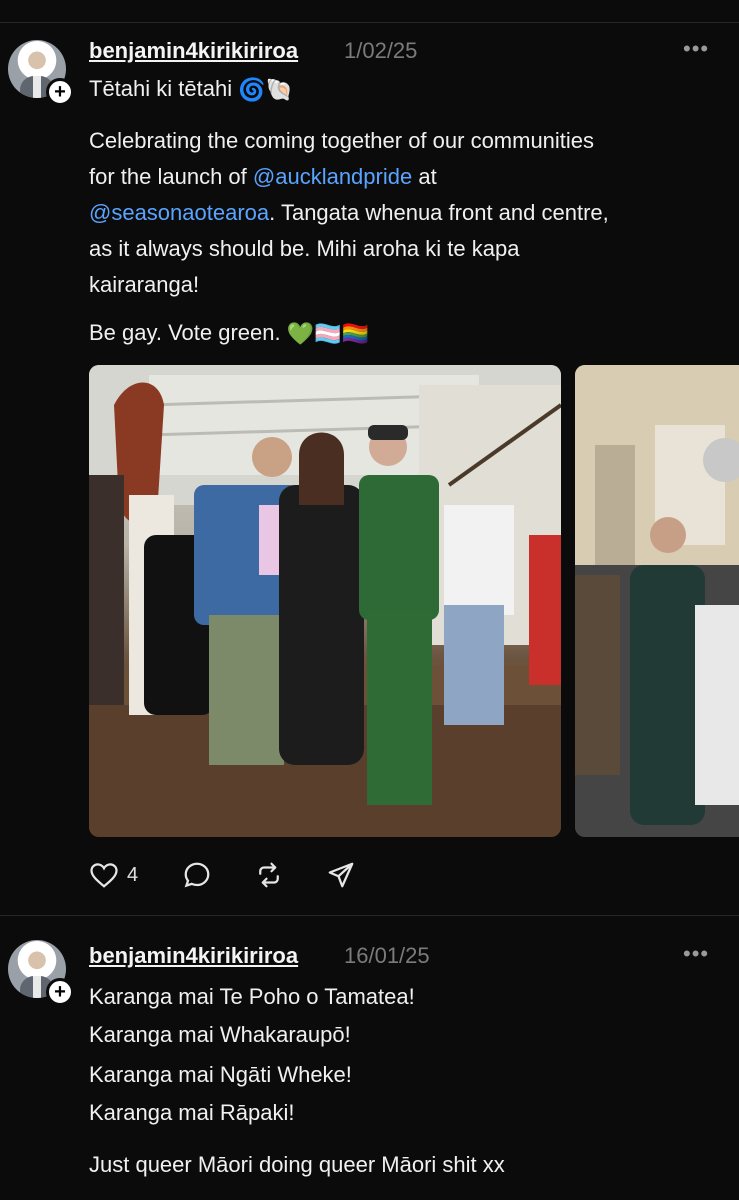 The height and width of the screenshot is (1200, 739). I want to click on repost-button, so click(269, 877).